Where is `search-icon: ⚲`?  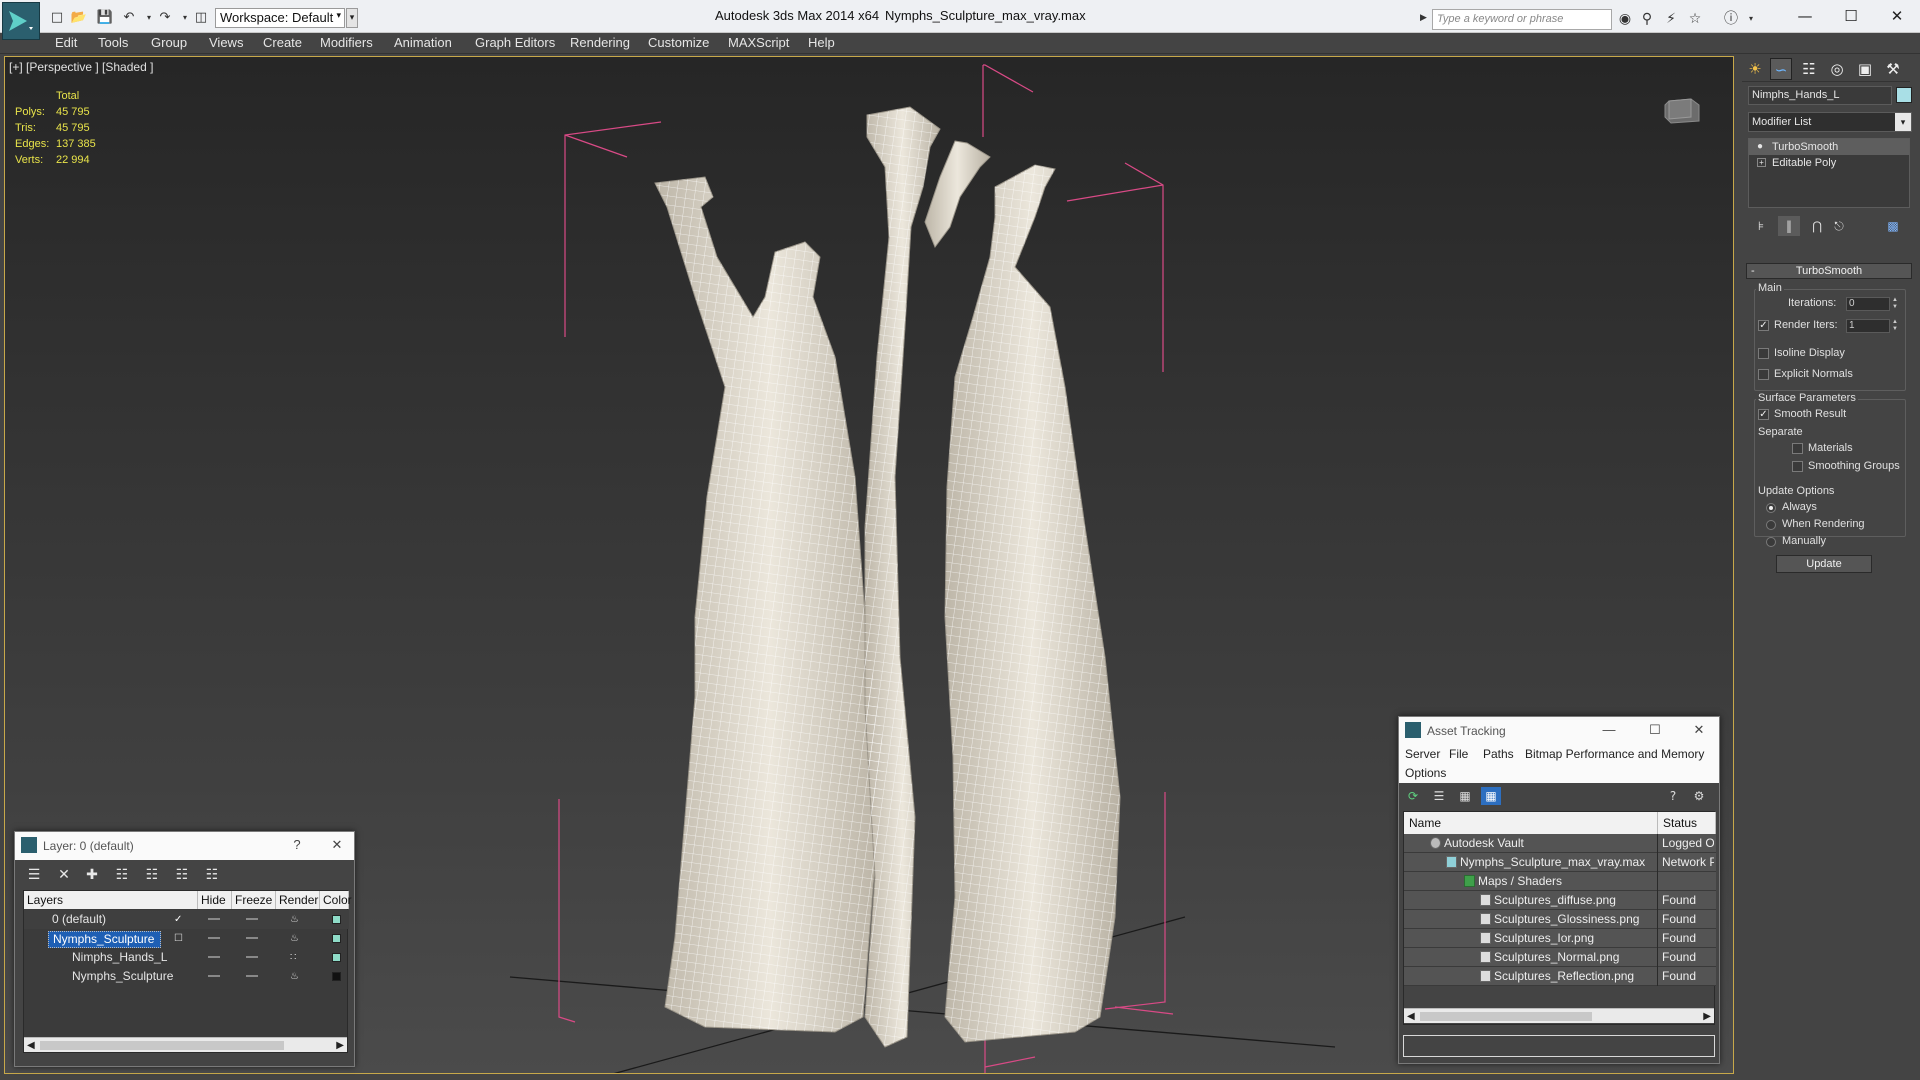
search-icon: ⚲ is located at coordinates (1647, 19).